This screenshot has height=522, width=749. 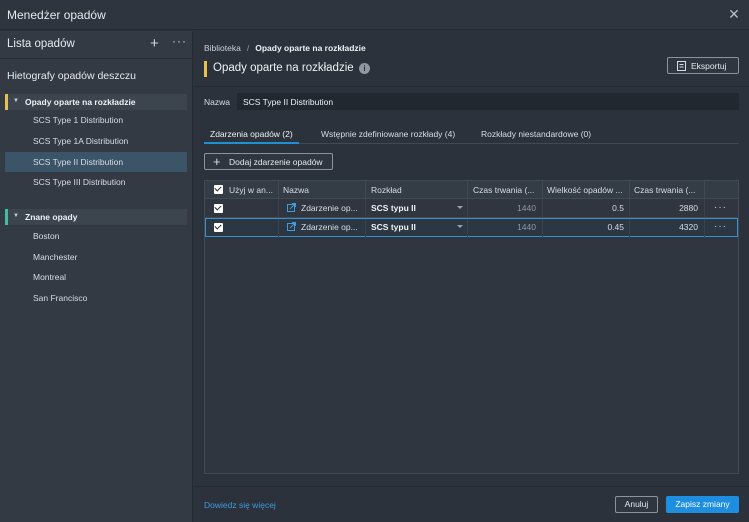 What do you see at coordinates (374, 15) in the screenshot?
I see `title-bar: Menedżer opadów ✕` at bounding box center [374, 15].